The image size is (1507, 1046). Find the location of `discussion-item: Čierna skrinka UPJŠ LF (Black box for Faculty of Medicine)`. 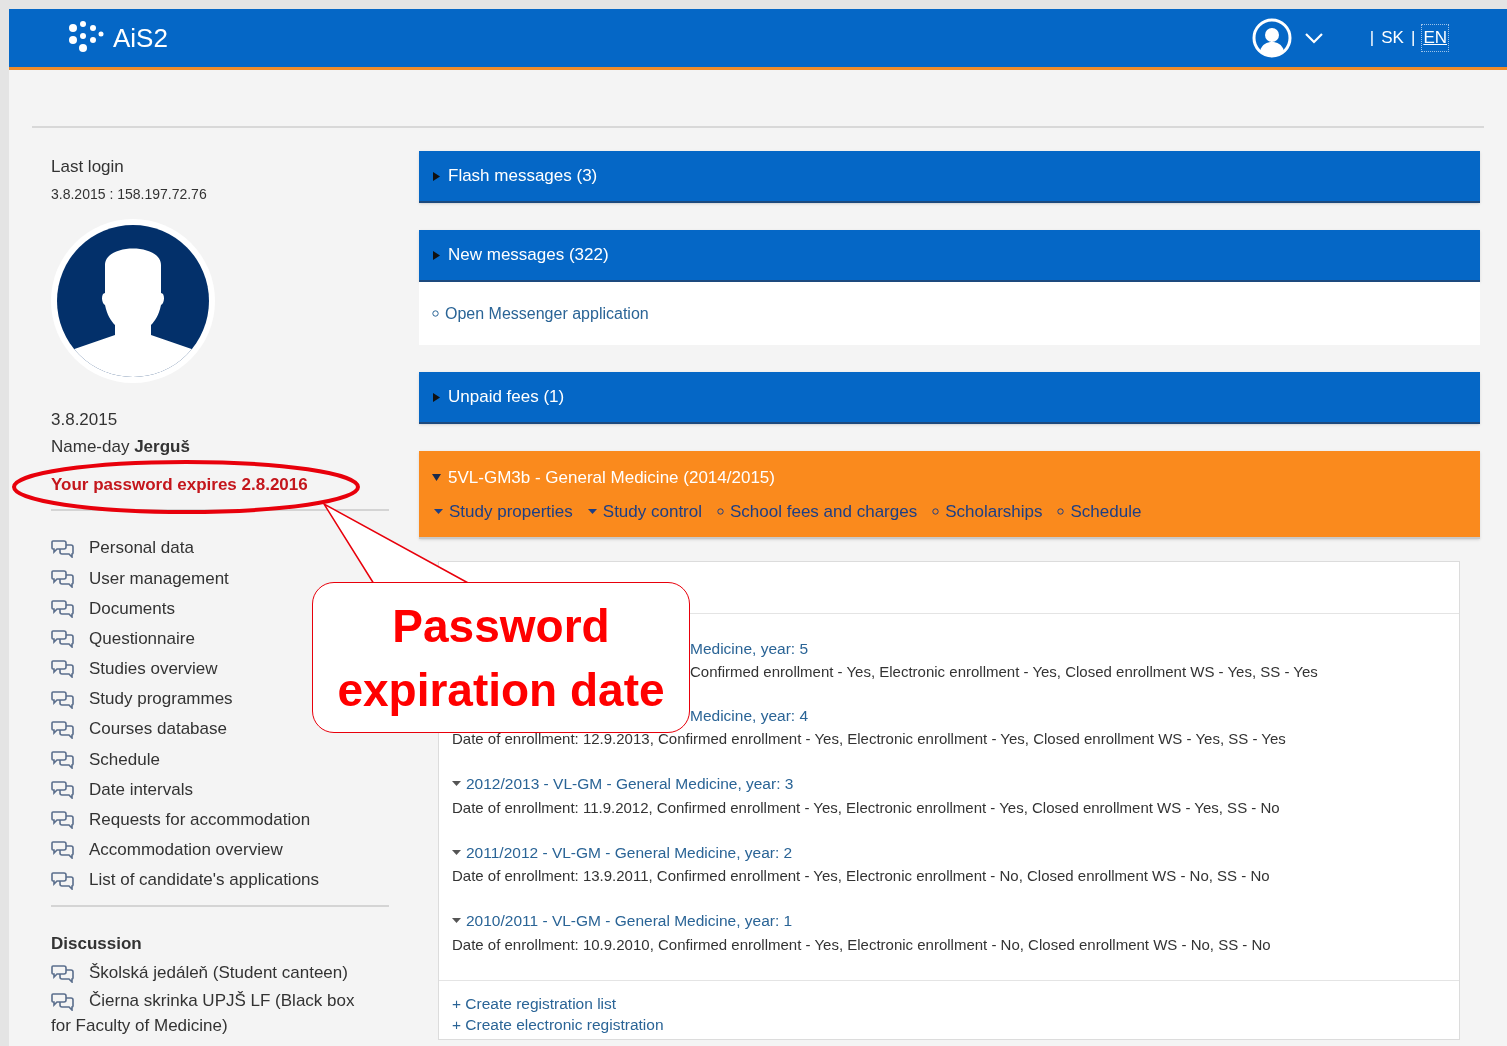

discussion-item: Čierna skrinka UPJŠ LF (Black box for Faculty of Medicine) is located at coordinates (207, 1012).